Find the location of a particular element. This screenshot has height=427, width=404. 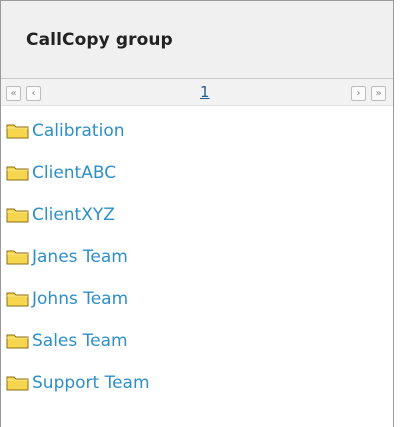

folder-label: Calibration is located at coordinates (78, 131).